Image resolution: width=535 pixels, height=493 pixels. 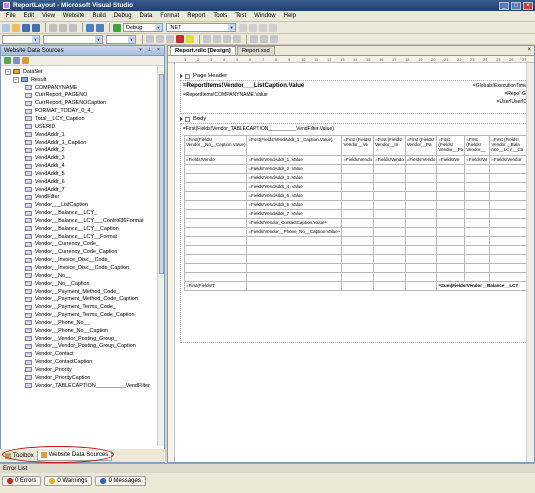 I want to click on paste-icon, so click(x=73, y=27).